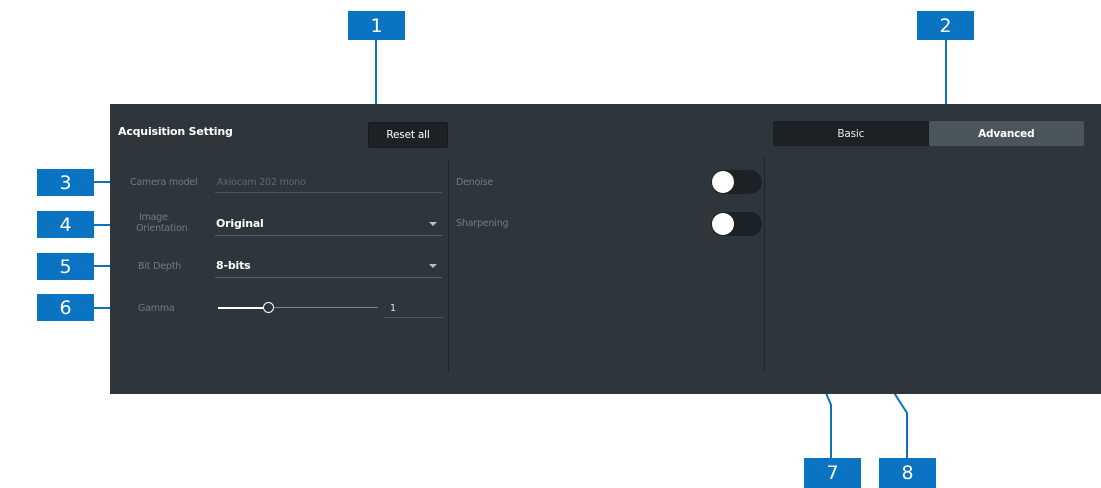  Describe the element at coordinates (482, 223) in the screenshot. I see `sharpening-label: Sharpening` at that location.